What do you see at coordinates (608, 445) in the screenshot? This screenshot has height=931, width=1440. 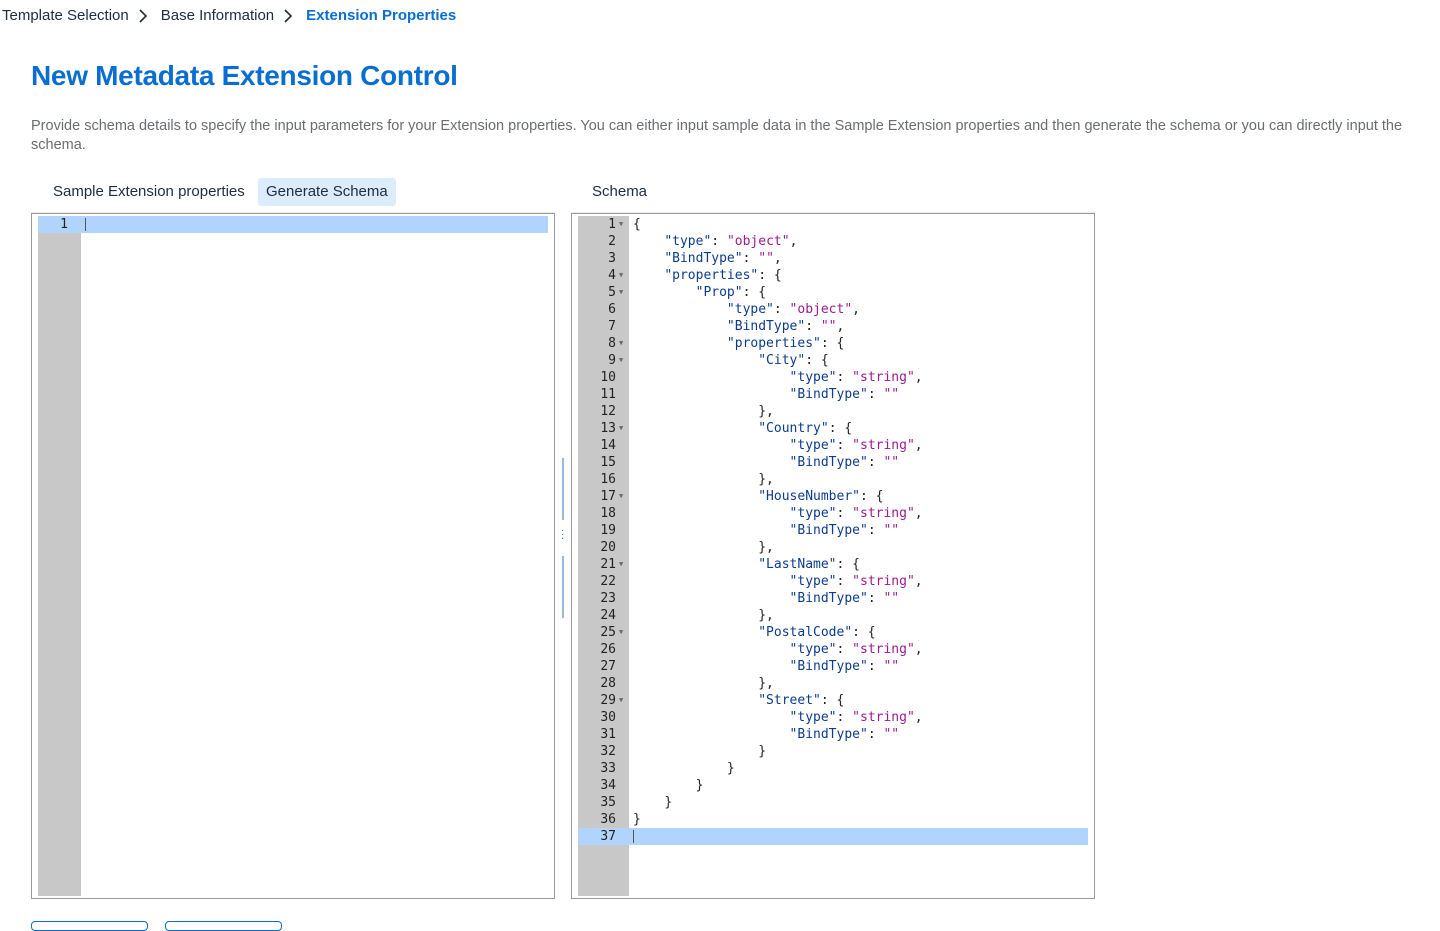 I see `line-number: 14` at bounding box center [608, 445].